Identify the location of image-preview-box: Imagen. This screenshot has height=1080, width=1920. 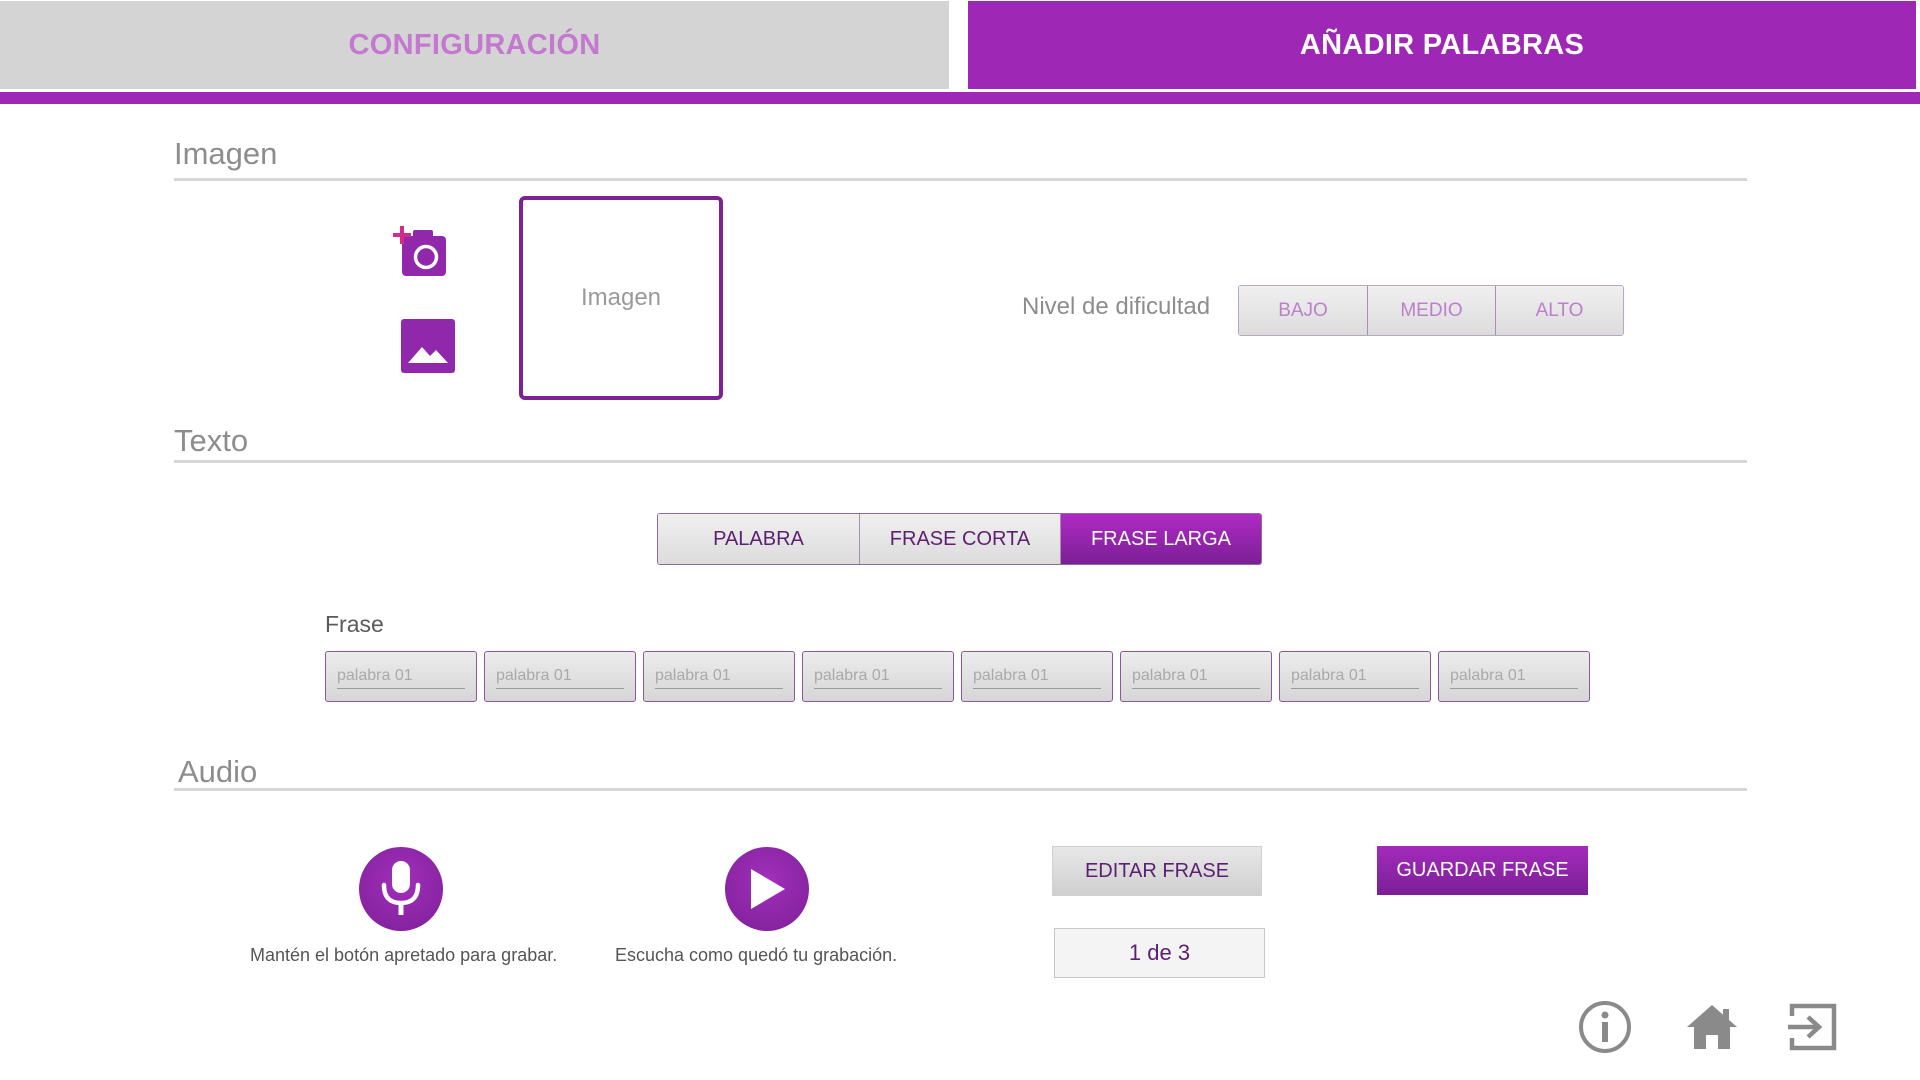
(621, 298).